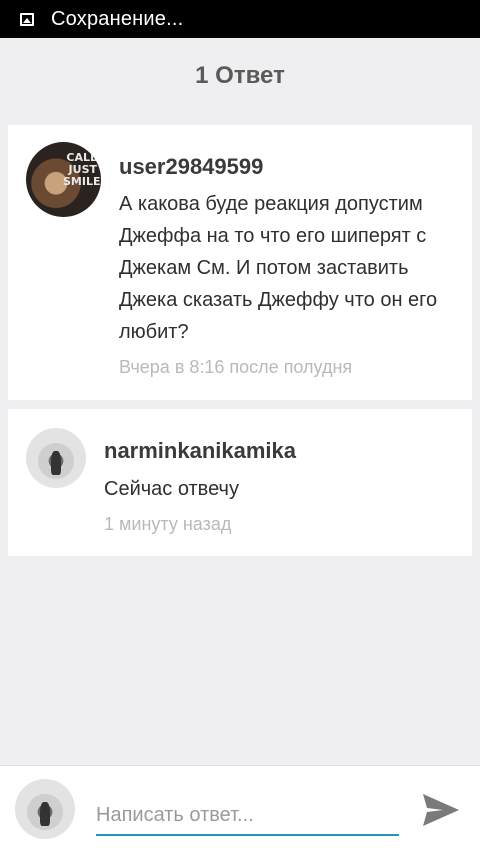  I want to click on reply-input, so click(247, 816).